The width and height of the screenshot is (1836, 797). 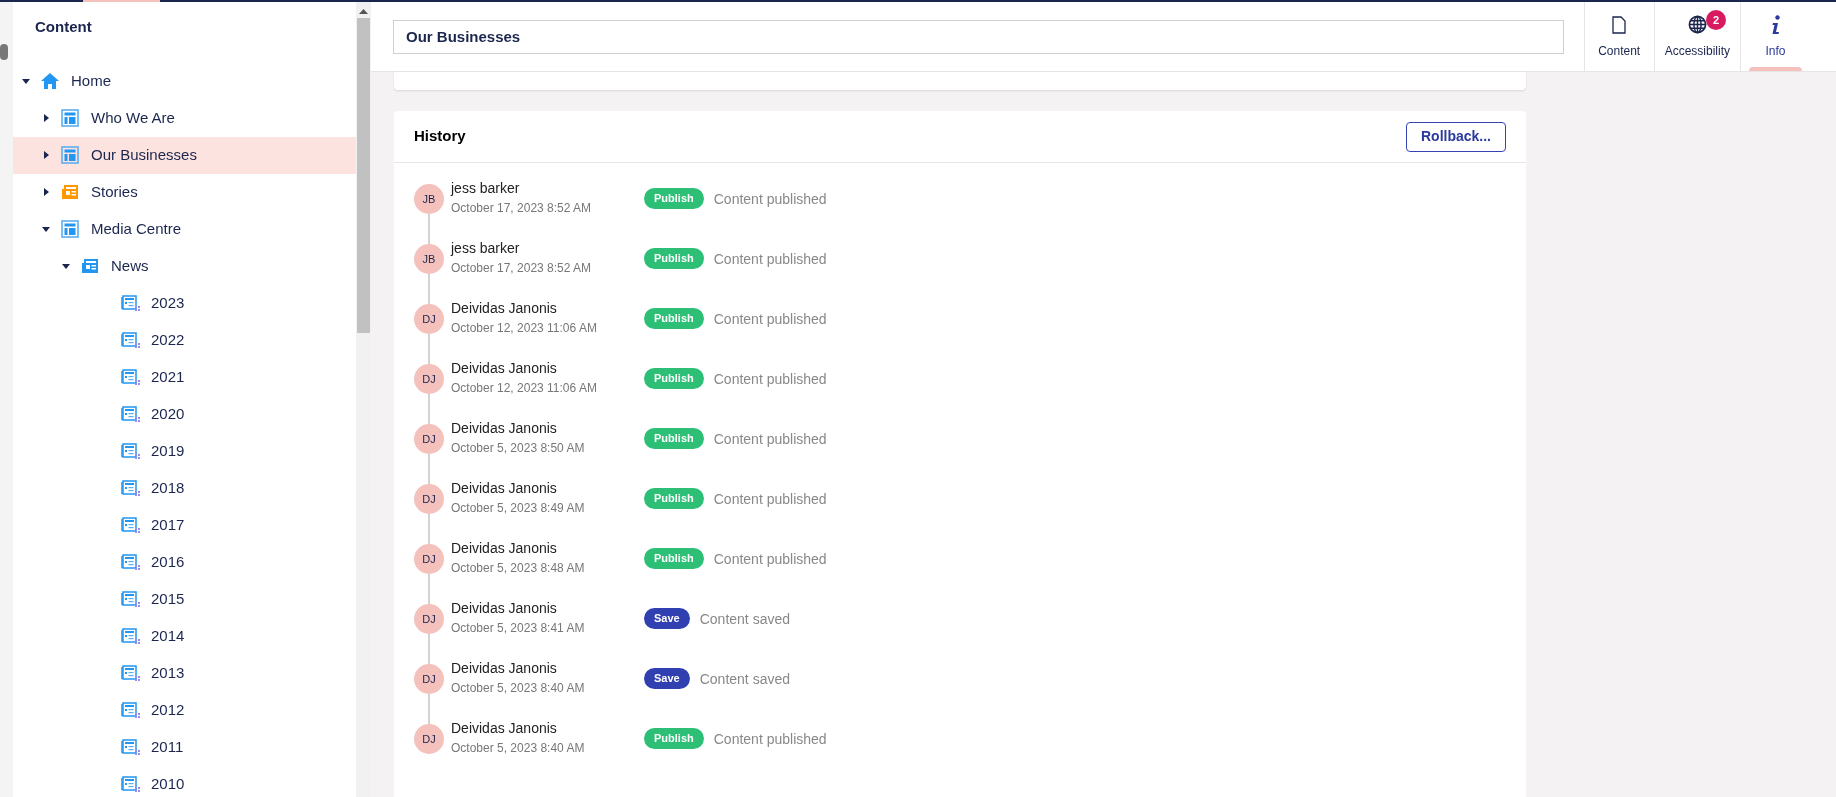 I want to click on tree-item: 2017, so click(x=184, y=525).